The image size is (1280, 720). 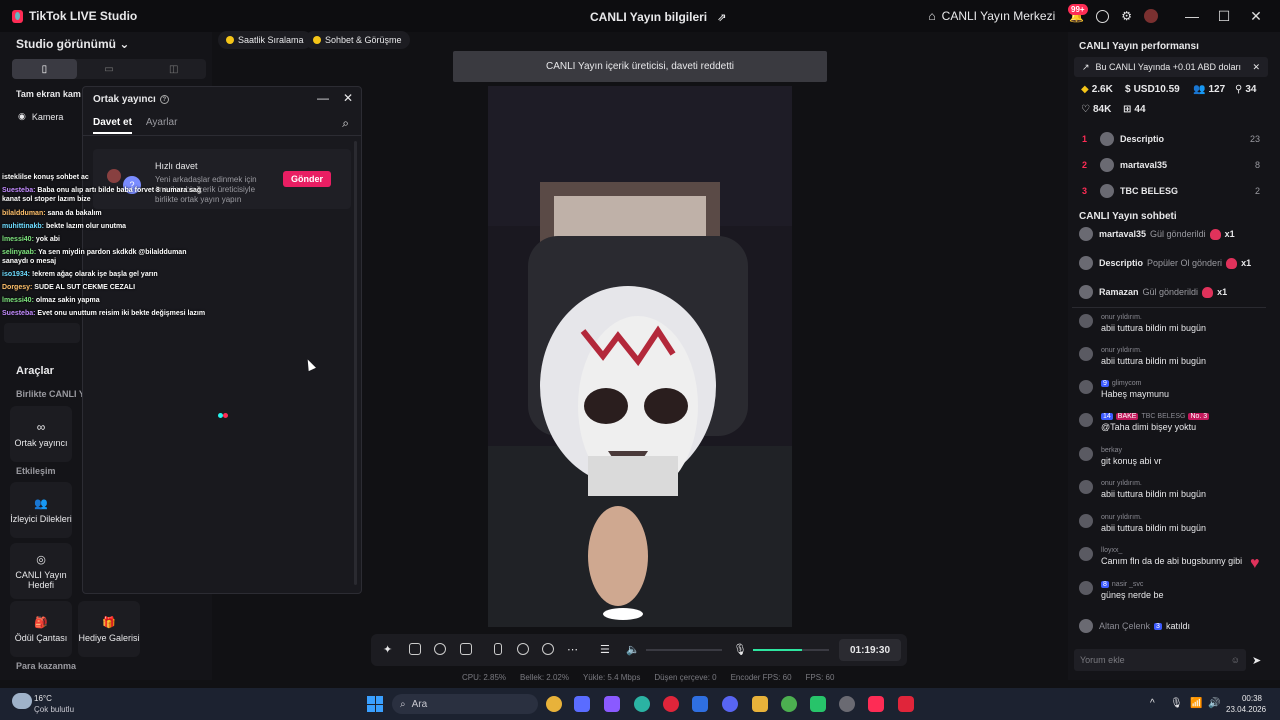 What do you see at coordinates (1172, 456) in the screenshot?
I see `chat-message: berkay git konuş abi vr` at bounding box center [1172, 456].